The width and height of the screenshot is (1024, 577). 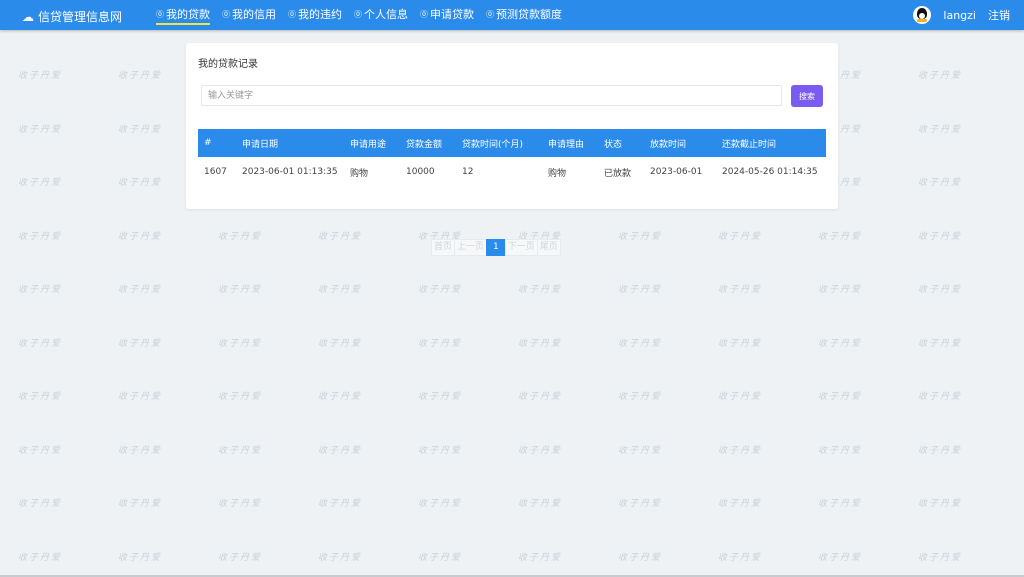 What do you see at coordinates (447, 15) in the screenshot?
I see `nav-item-apply-loan: ⓪ 申请贷款` at bounding box center [447, 15].